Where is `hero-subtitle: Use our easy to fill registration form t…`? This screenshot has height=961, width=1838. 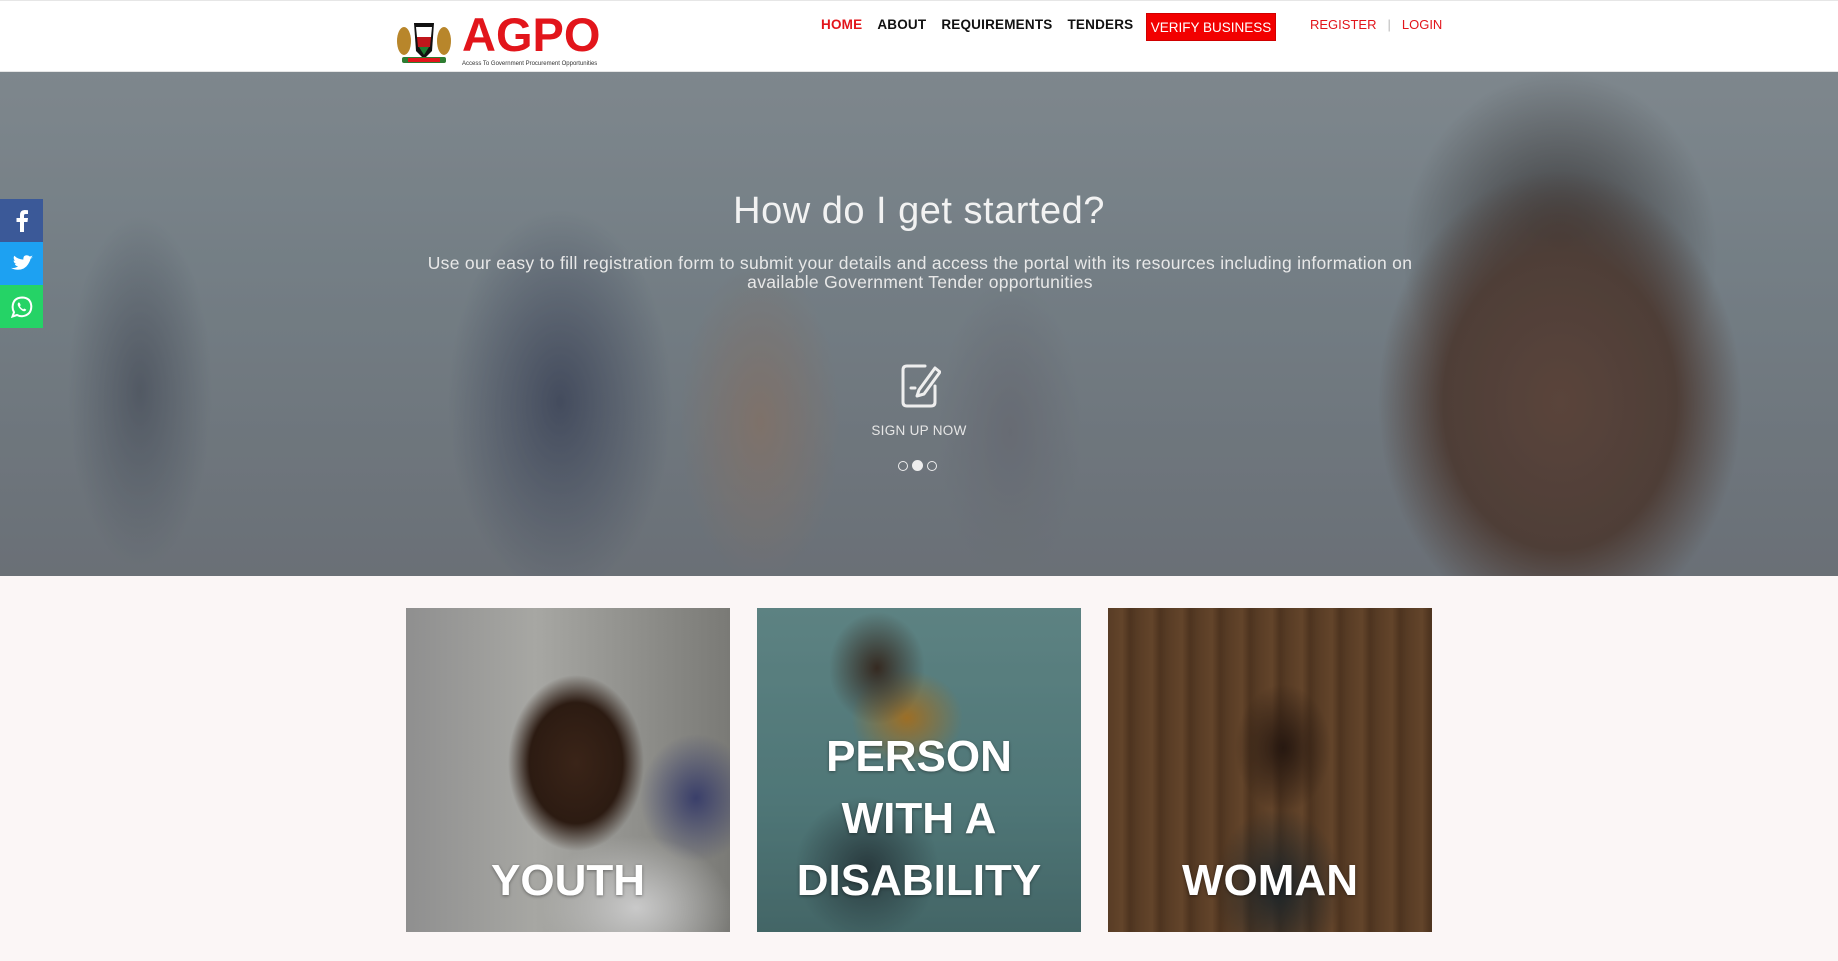
hero-subtitle: Use our easy to fill registration form t… is located at coordinates (920, 272).